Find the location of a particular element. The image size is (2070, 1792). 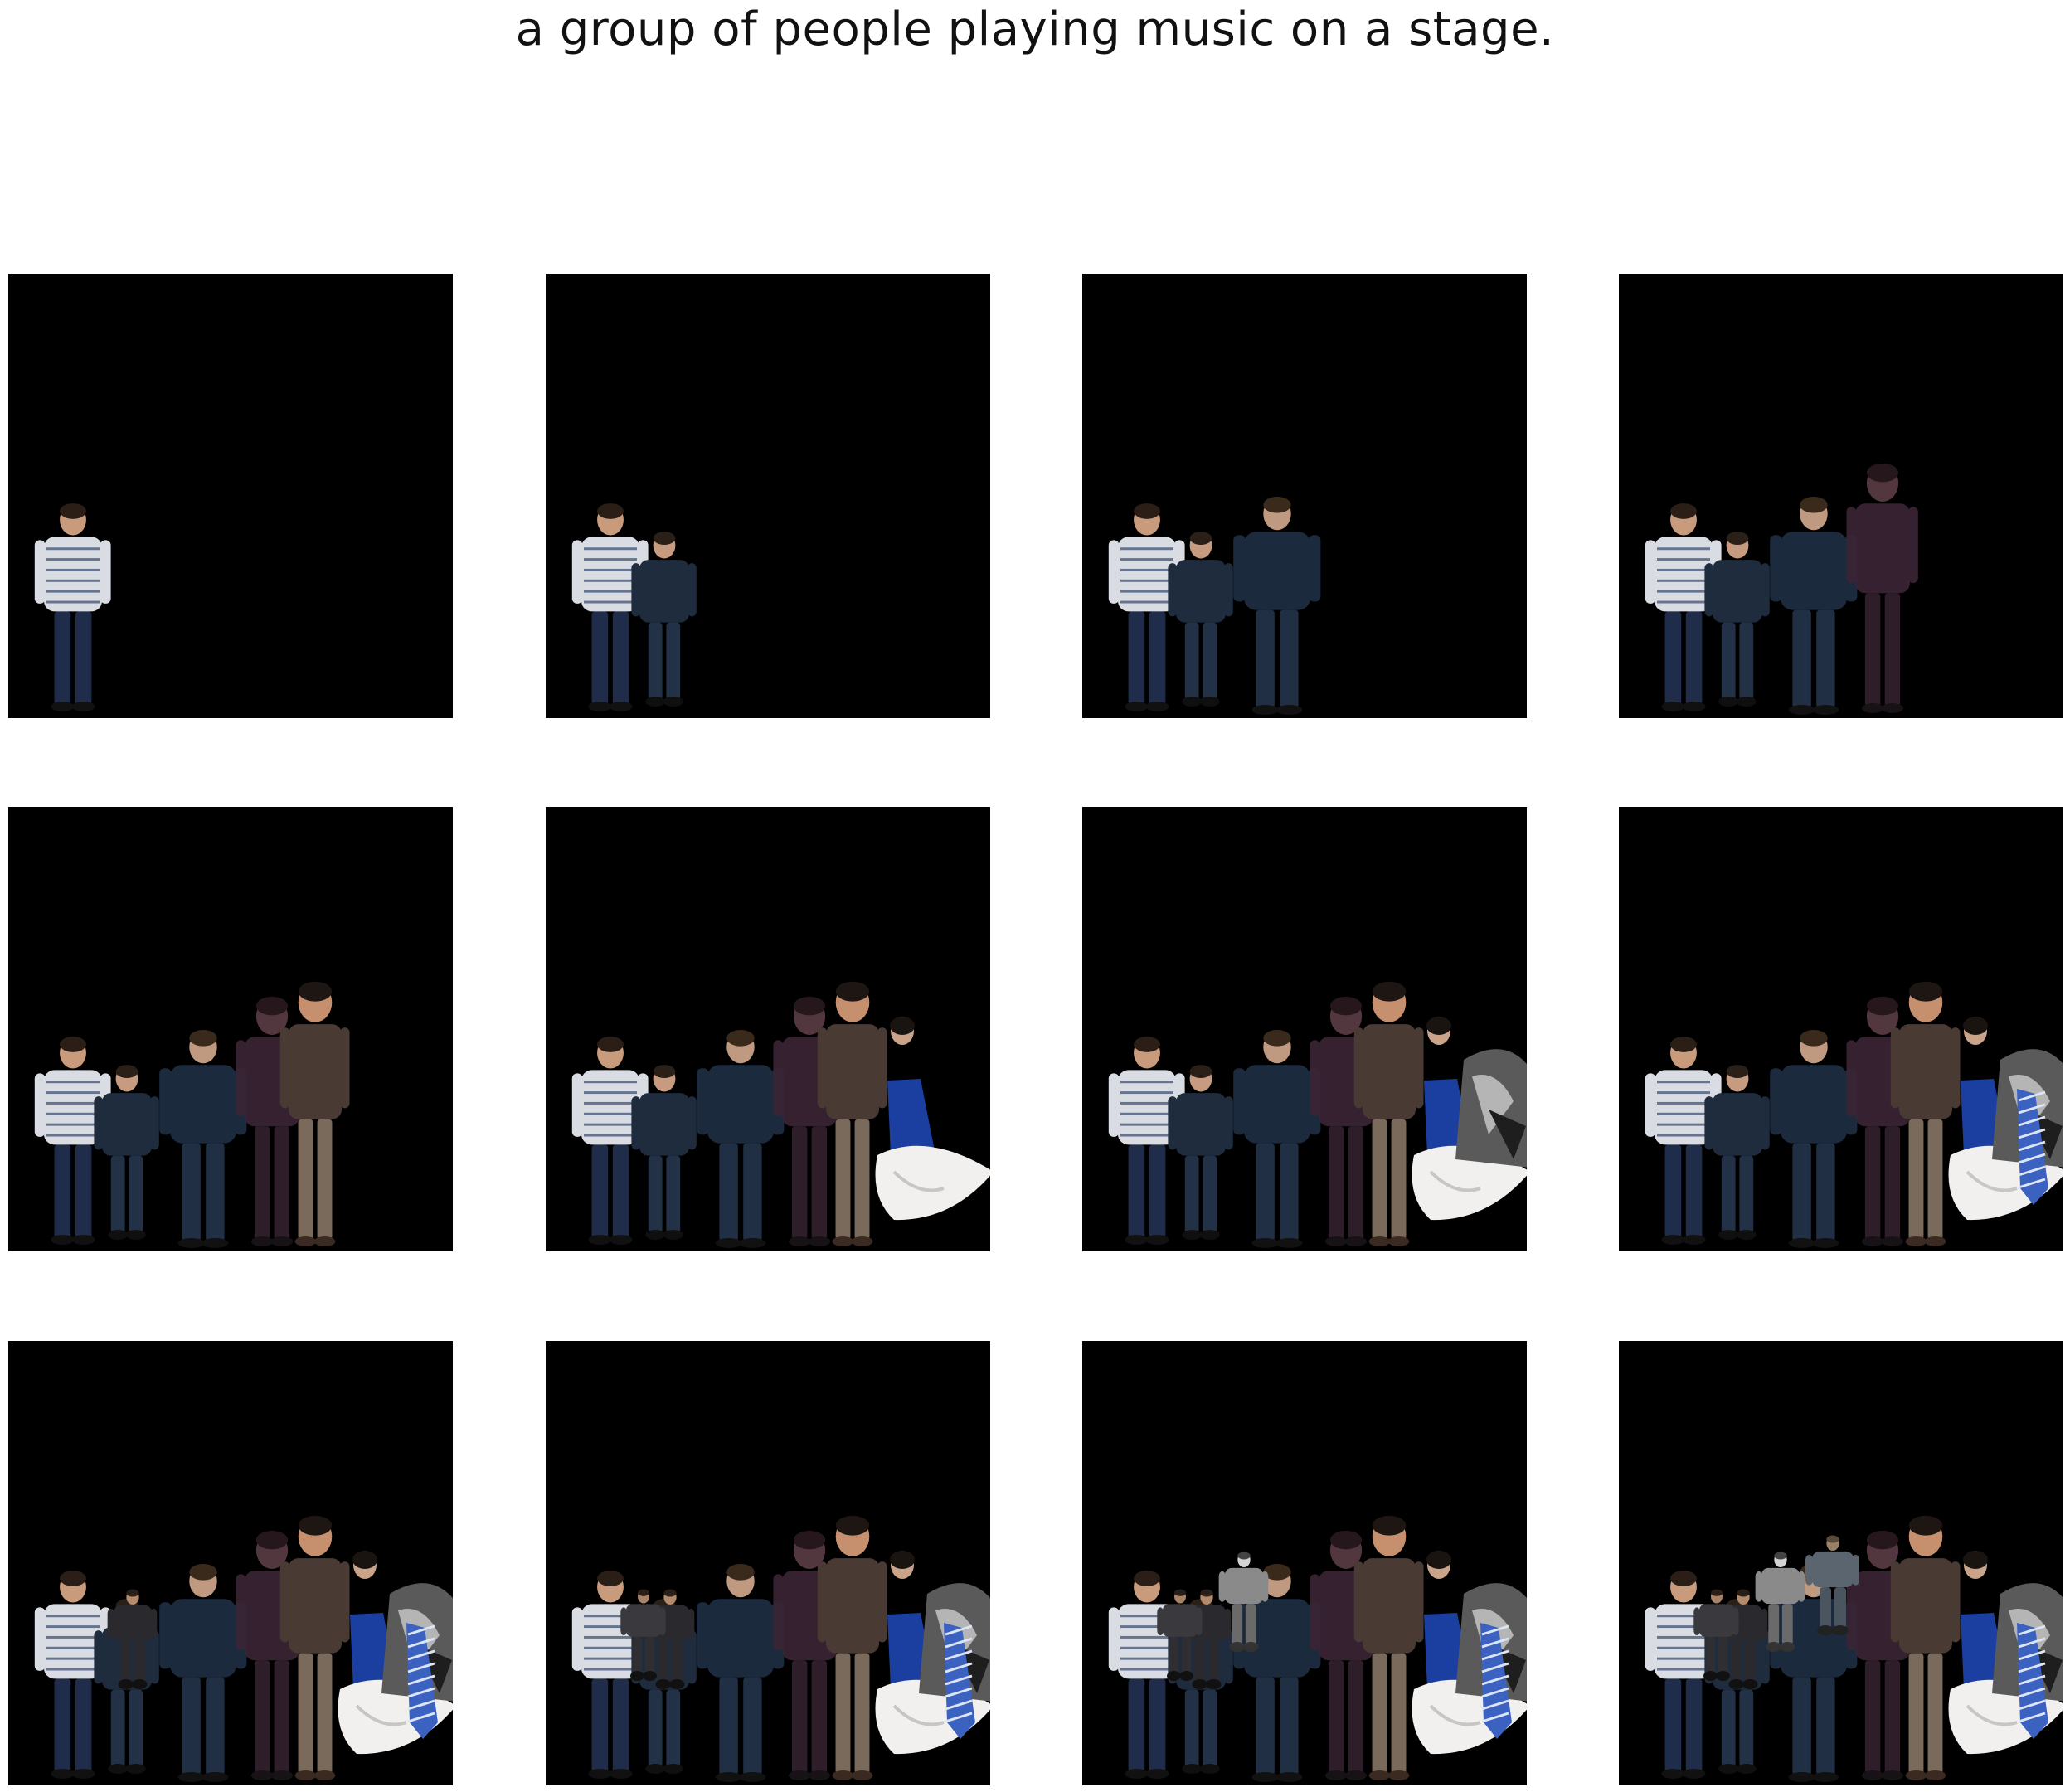

panel-11-image is located at coordinates (1318, 1648).